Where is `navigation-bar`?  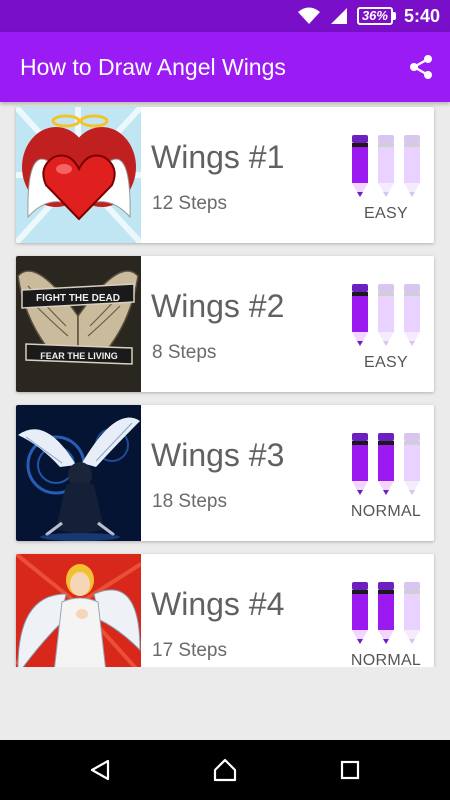 navigation-bar is located at coordinates (225, 770).